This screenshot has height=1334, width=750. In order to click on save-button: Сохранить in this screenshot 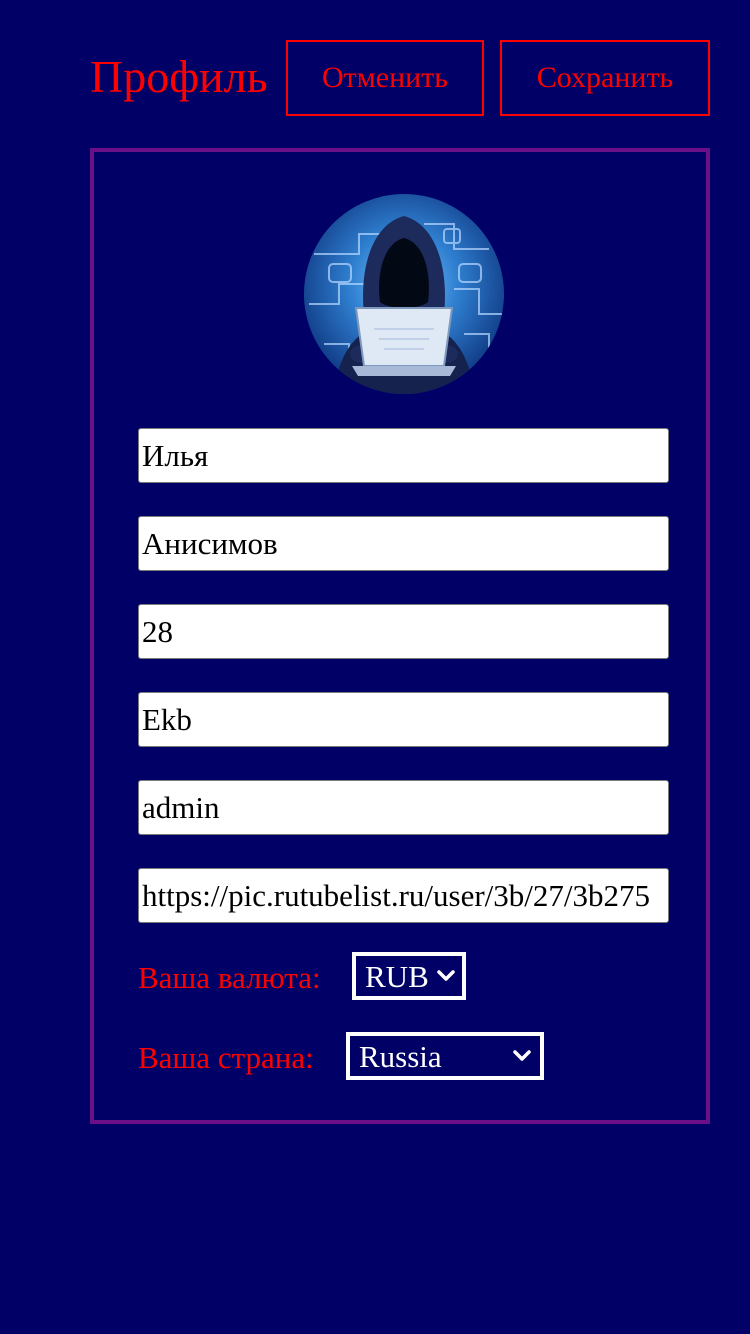, I will do `click(605, 78)`.